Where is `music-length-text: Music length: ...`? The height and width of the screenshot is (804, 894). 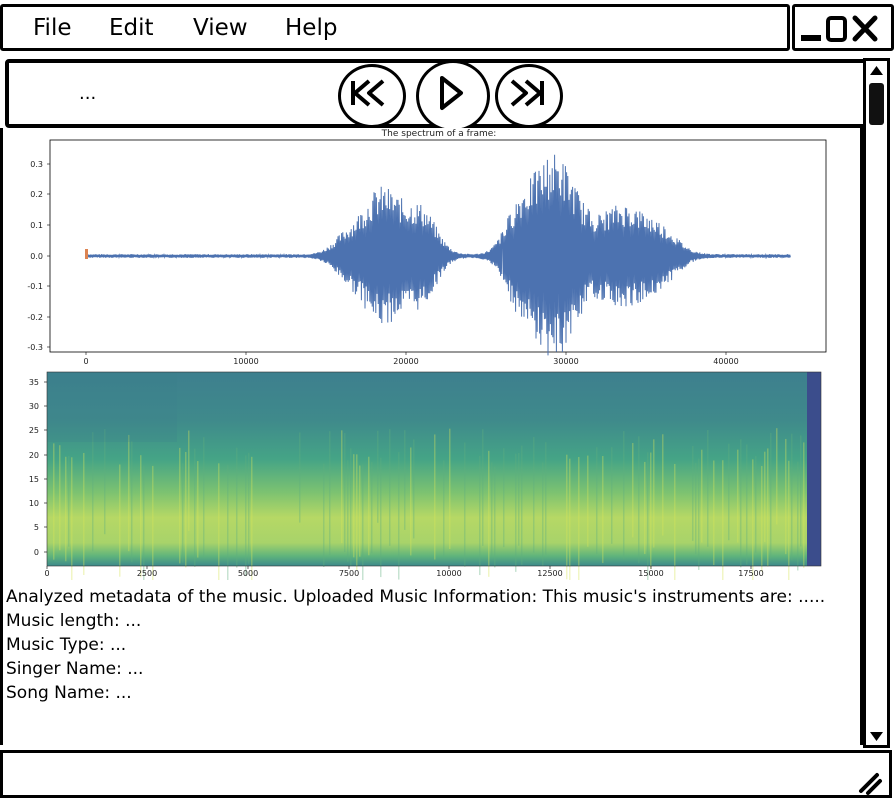
music-length-text: Music length: ... is located at coordinates (74, 621).